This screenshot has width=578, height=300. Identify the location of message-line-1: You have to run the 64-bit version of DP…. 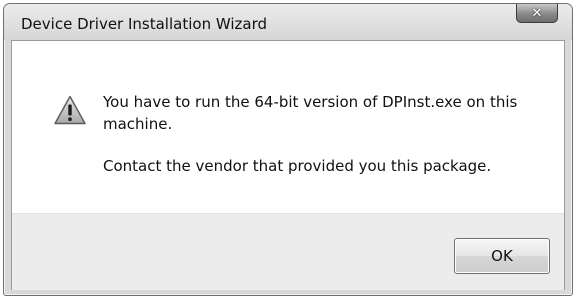
(310, 113).